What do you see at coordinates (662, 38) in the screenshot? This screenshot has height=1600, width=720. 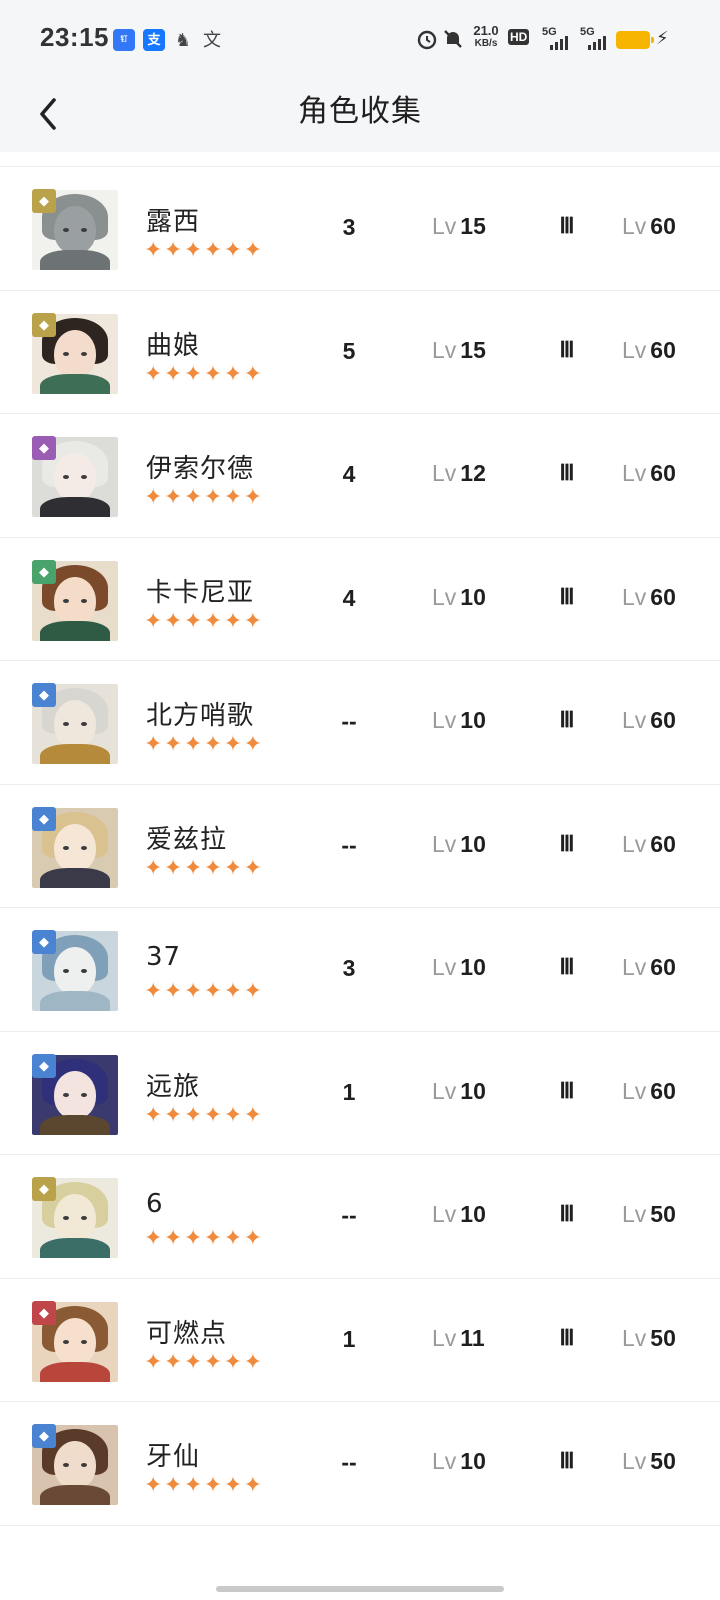 I see `charging-icon: ⚡` at bounding box center [662, 38].